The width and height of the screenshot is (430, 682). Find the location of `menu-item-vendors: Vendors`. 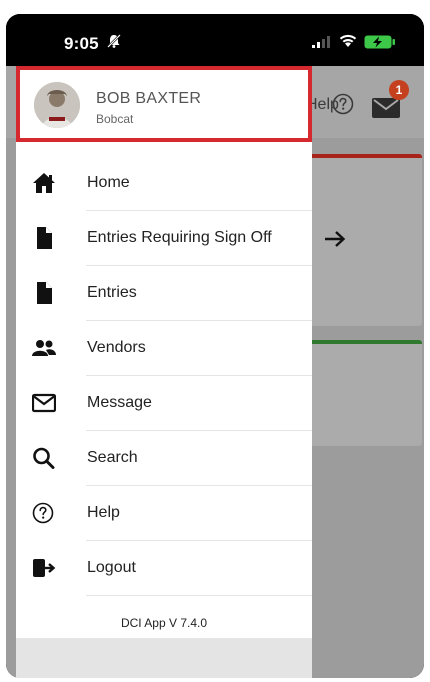

menu-item-vendors: Vendors is located at coordinates (164, 348).